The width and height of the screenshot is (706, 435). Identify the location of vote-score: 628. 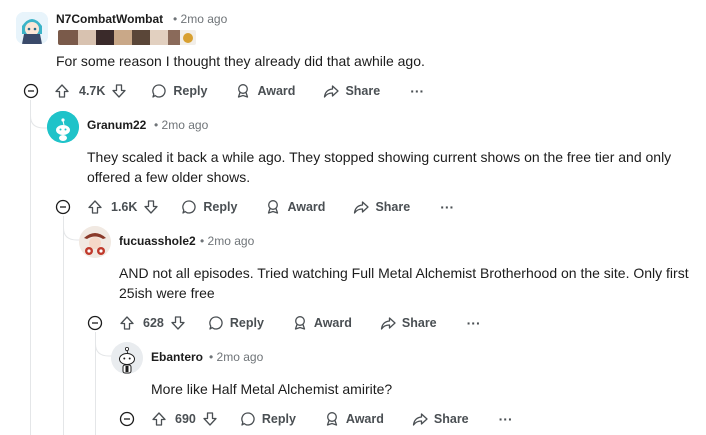
(153, 323).